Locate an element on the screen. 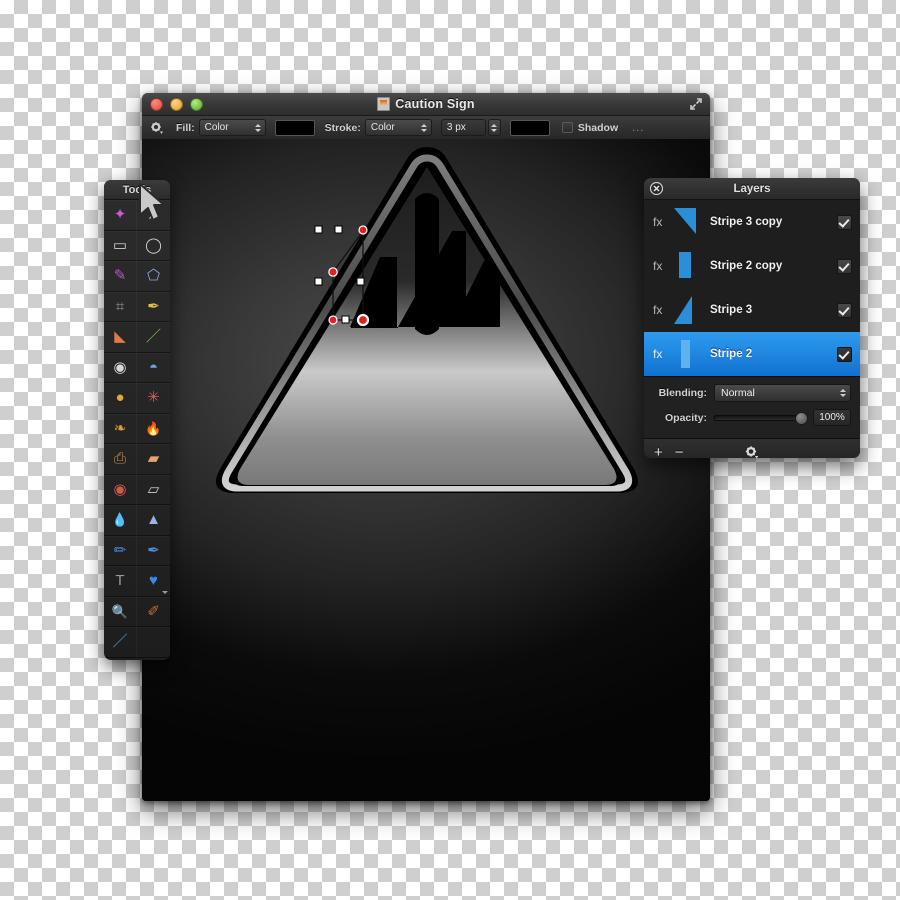 This screenshot has height=900, width=900. move-selection-tool: ➤ is located at coordinates (153, 215).